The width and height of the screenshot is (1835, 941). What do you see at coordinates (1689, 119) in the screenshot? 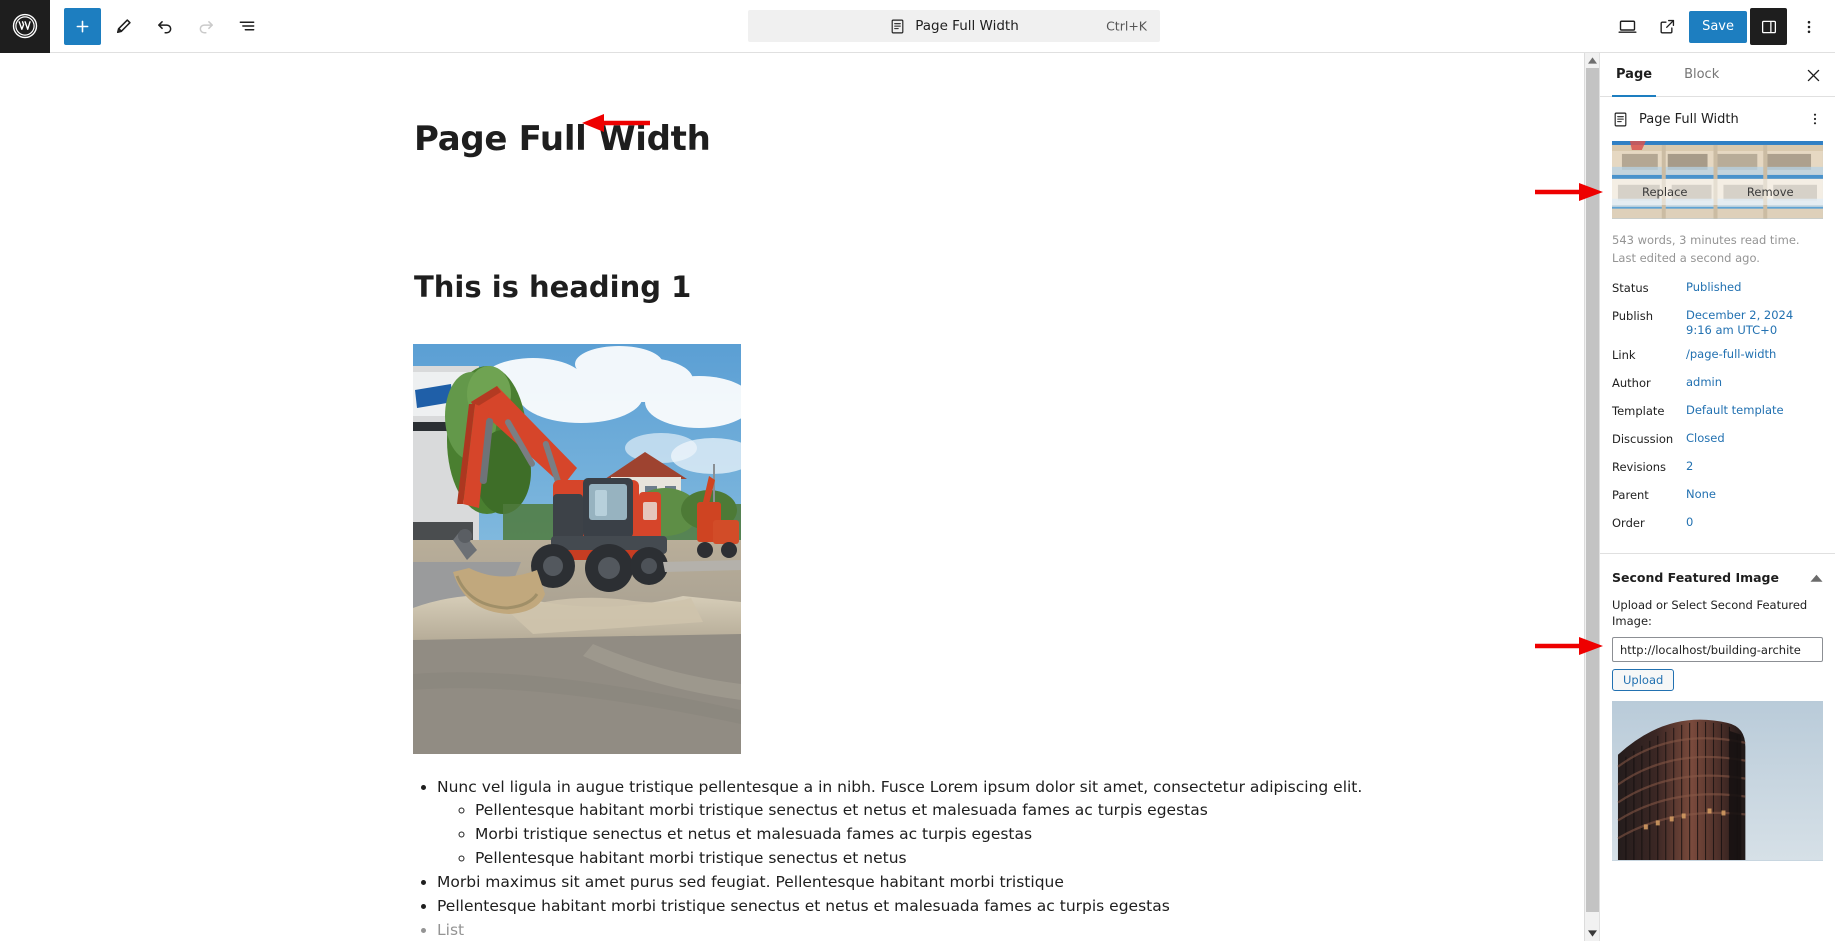
I see `sidebar-document-name: Page Full Width` at bounding box center [1689, 119].